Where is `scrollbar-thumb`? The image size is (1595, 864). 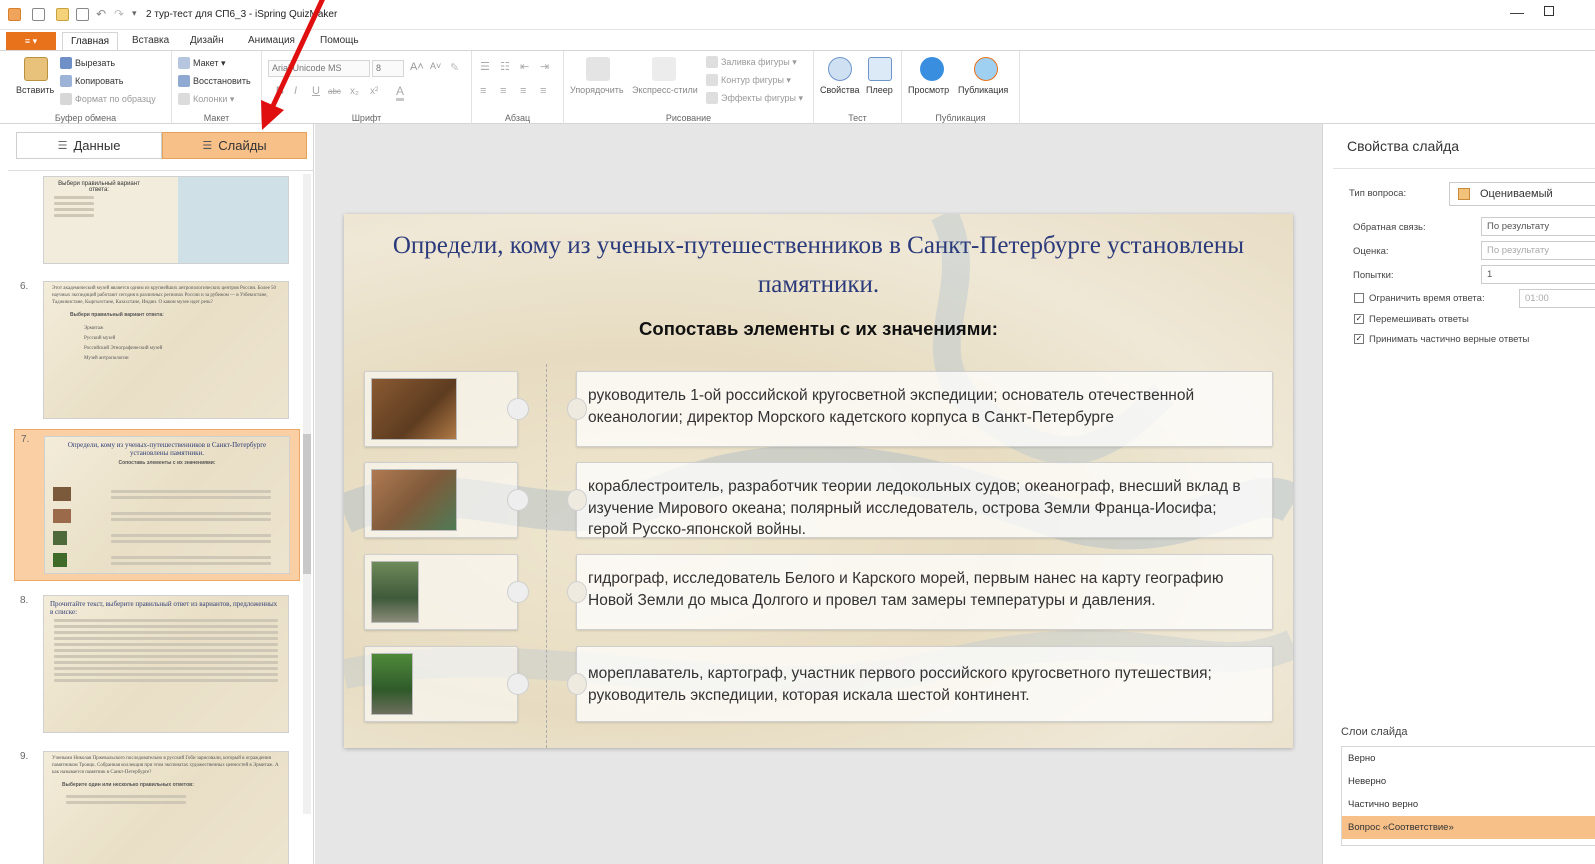
scrollbar-thumb is located at coordinates (307, 504).